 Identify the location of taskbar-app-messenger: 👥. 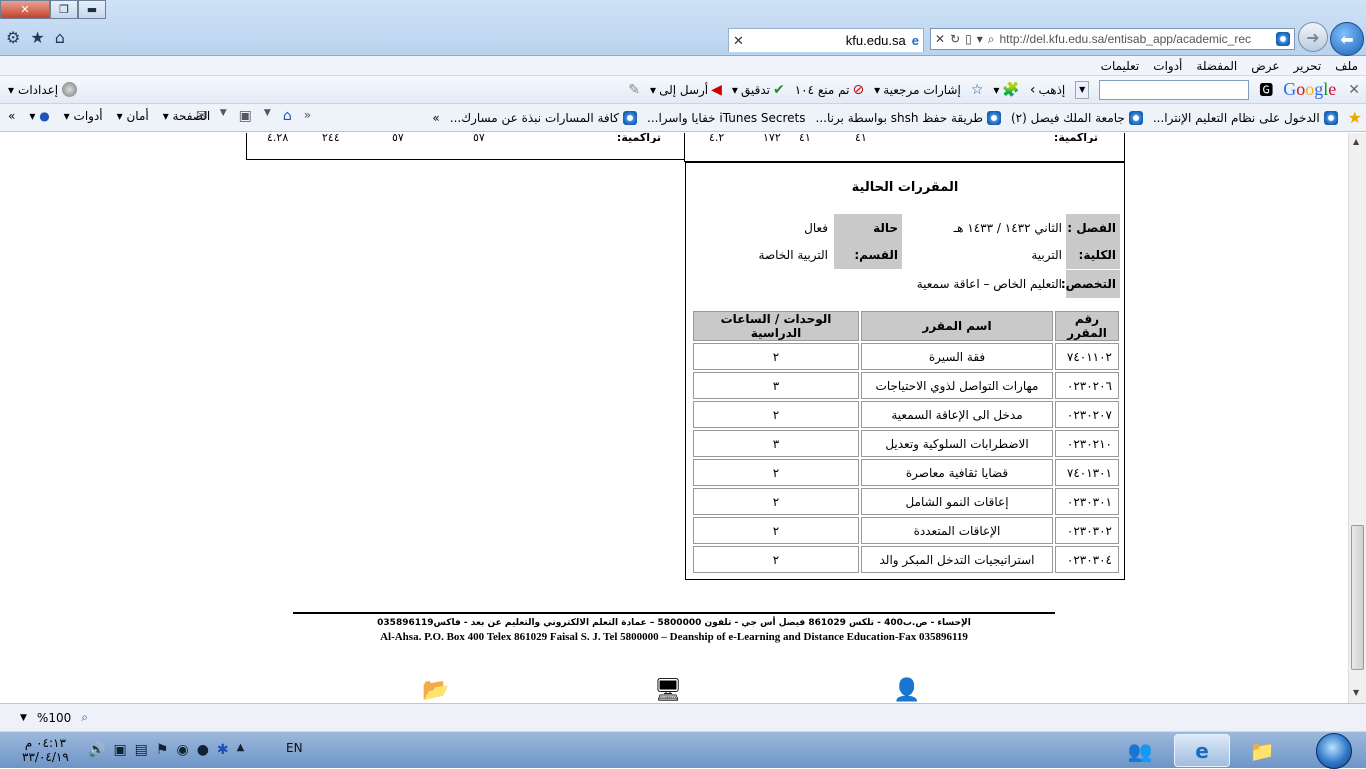
(1140, 750).